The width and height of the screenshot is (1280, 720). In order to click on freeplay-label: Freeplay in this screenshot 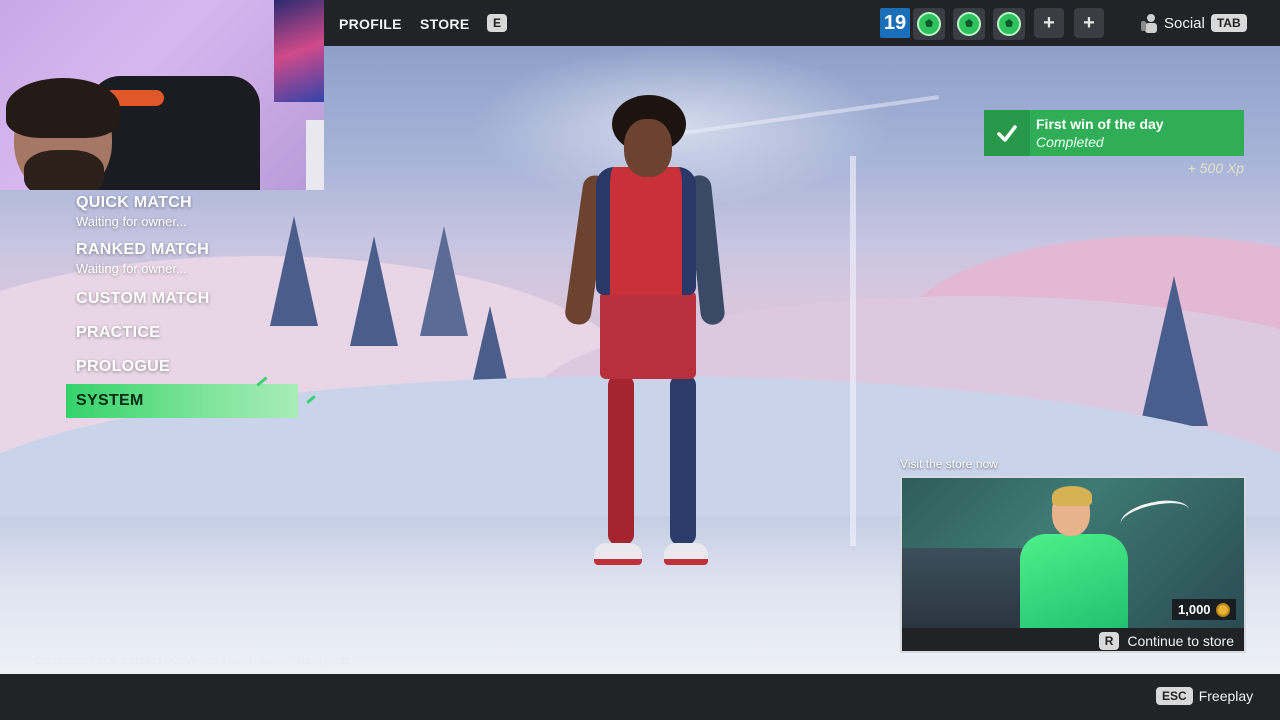, I will do `click(1226, 696)`.